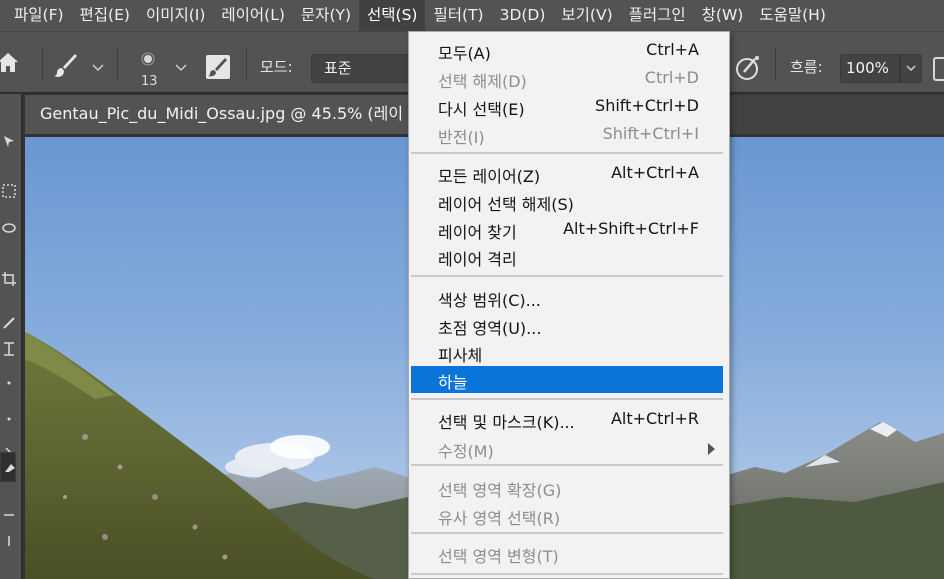  I want to click on brush-tip-icon, so click(148, 59).